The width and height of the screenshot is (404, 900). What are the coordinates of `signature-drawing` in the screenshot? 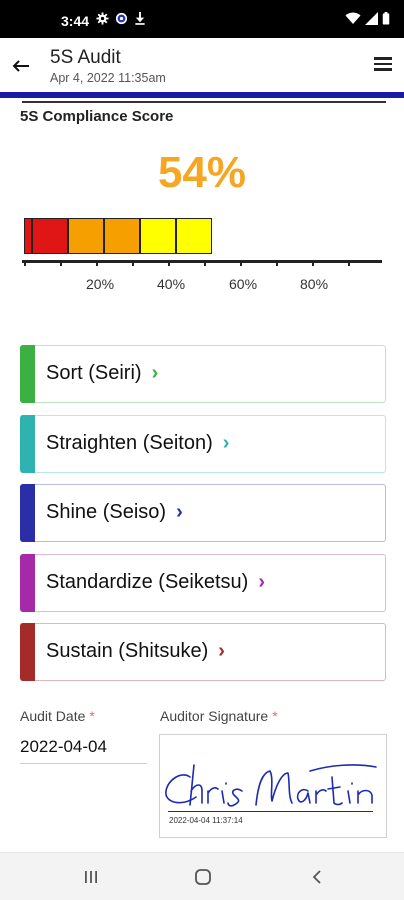 It's located at (271, 785).